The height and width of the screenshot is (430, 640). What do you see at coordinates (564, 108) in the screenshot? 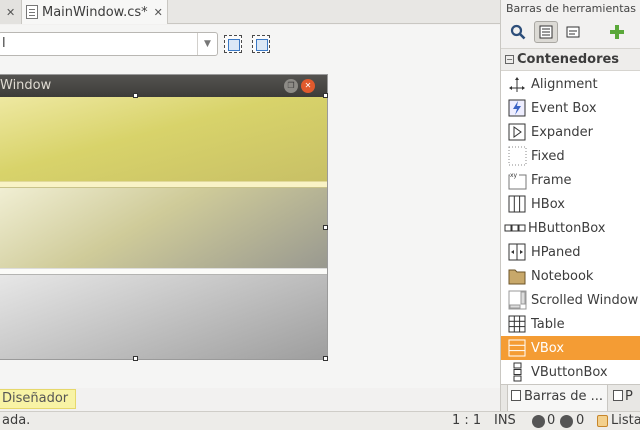
I see `list-item-label: Event Box` at bounding box center [564, 108].